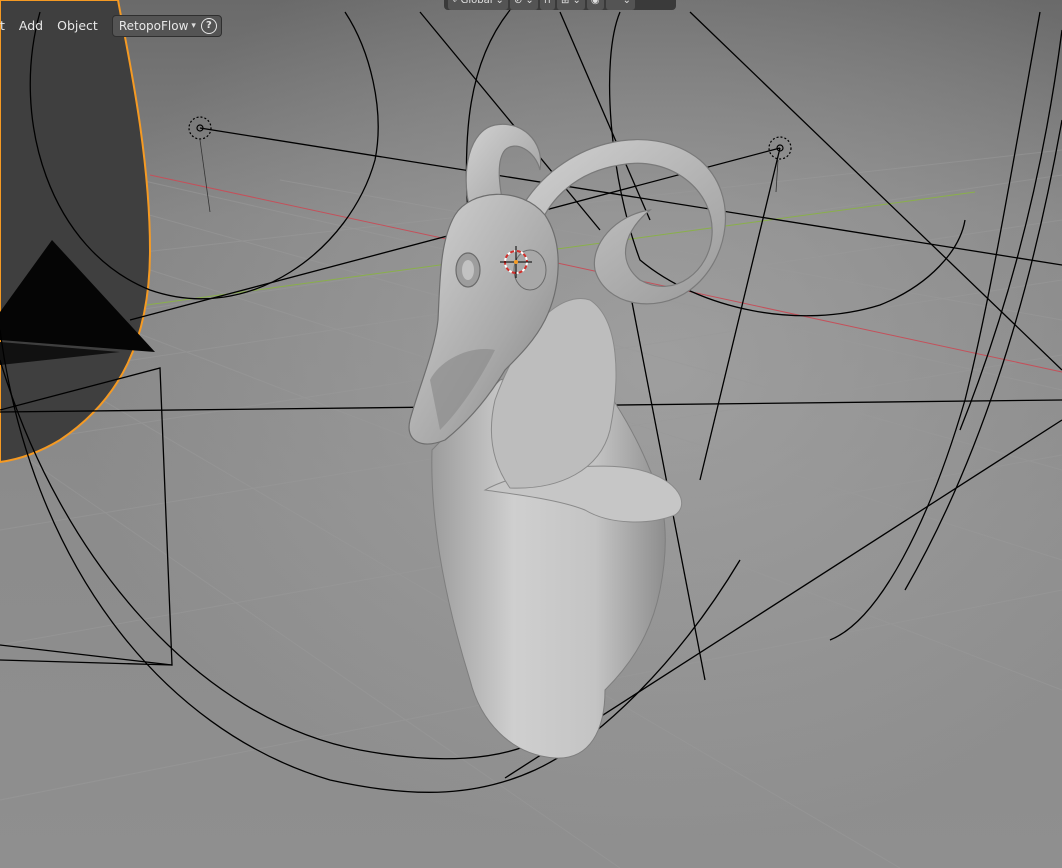 The height and width of the screenshot is (868, 1062). I want to click on menu-object: Object, so click(77, 26).